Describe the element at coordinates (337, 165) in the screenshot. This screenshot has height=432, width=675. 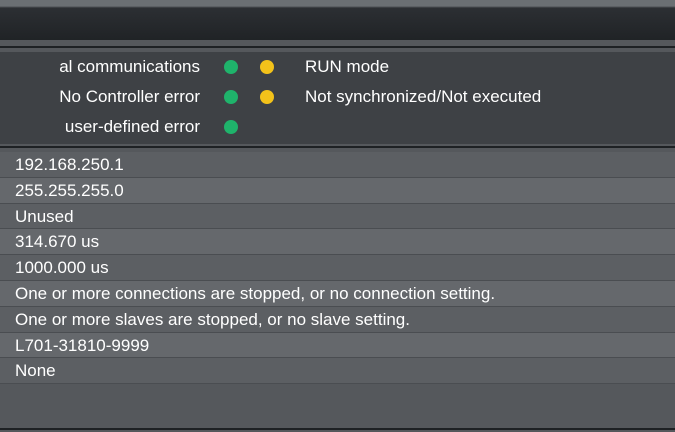
I see `table-row: 192.168.250.1` at that location.